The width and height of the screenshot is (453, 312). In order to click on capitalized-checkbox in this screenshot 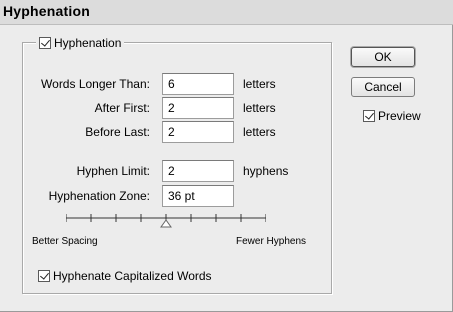, I will do `click(44, 276)`.